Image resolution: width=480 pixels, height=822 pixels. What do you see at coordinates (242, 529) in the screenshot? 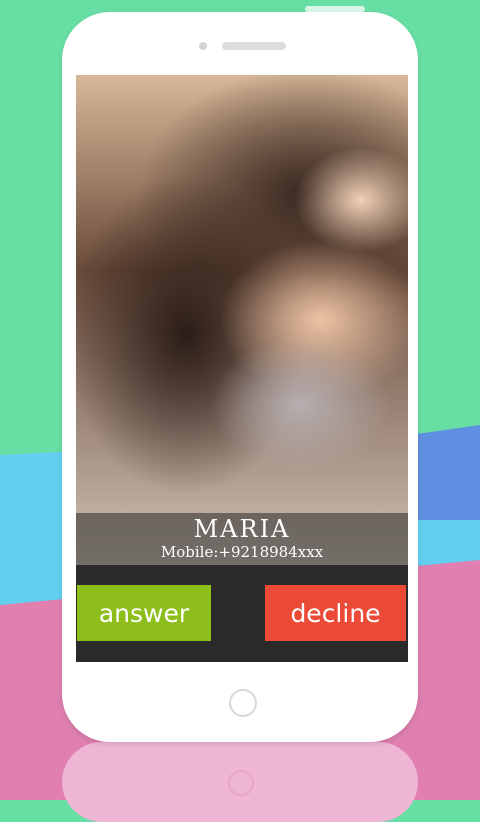
I see `caller-name: MARIA` at bounding box center [242, 529].